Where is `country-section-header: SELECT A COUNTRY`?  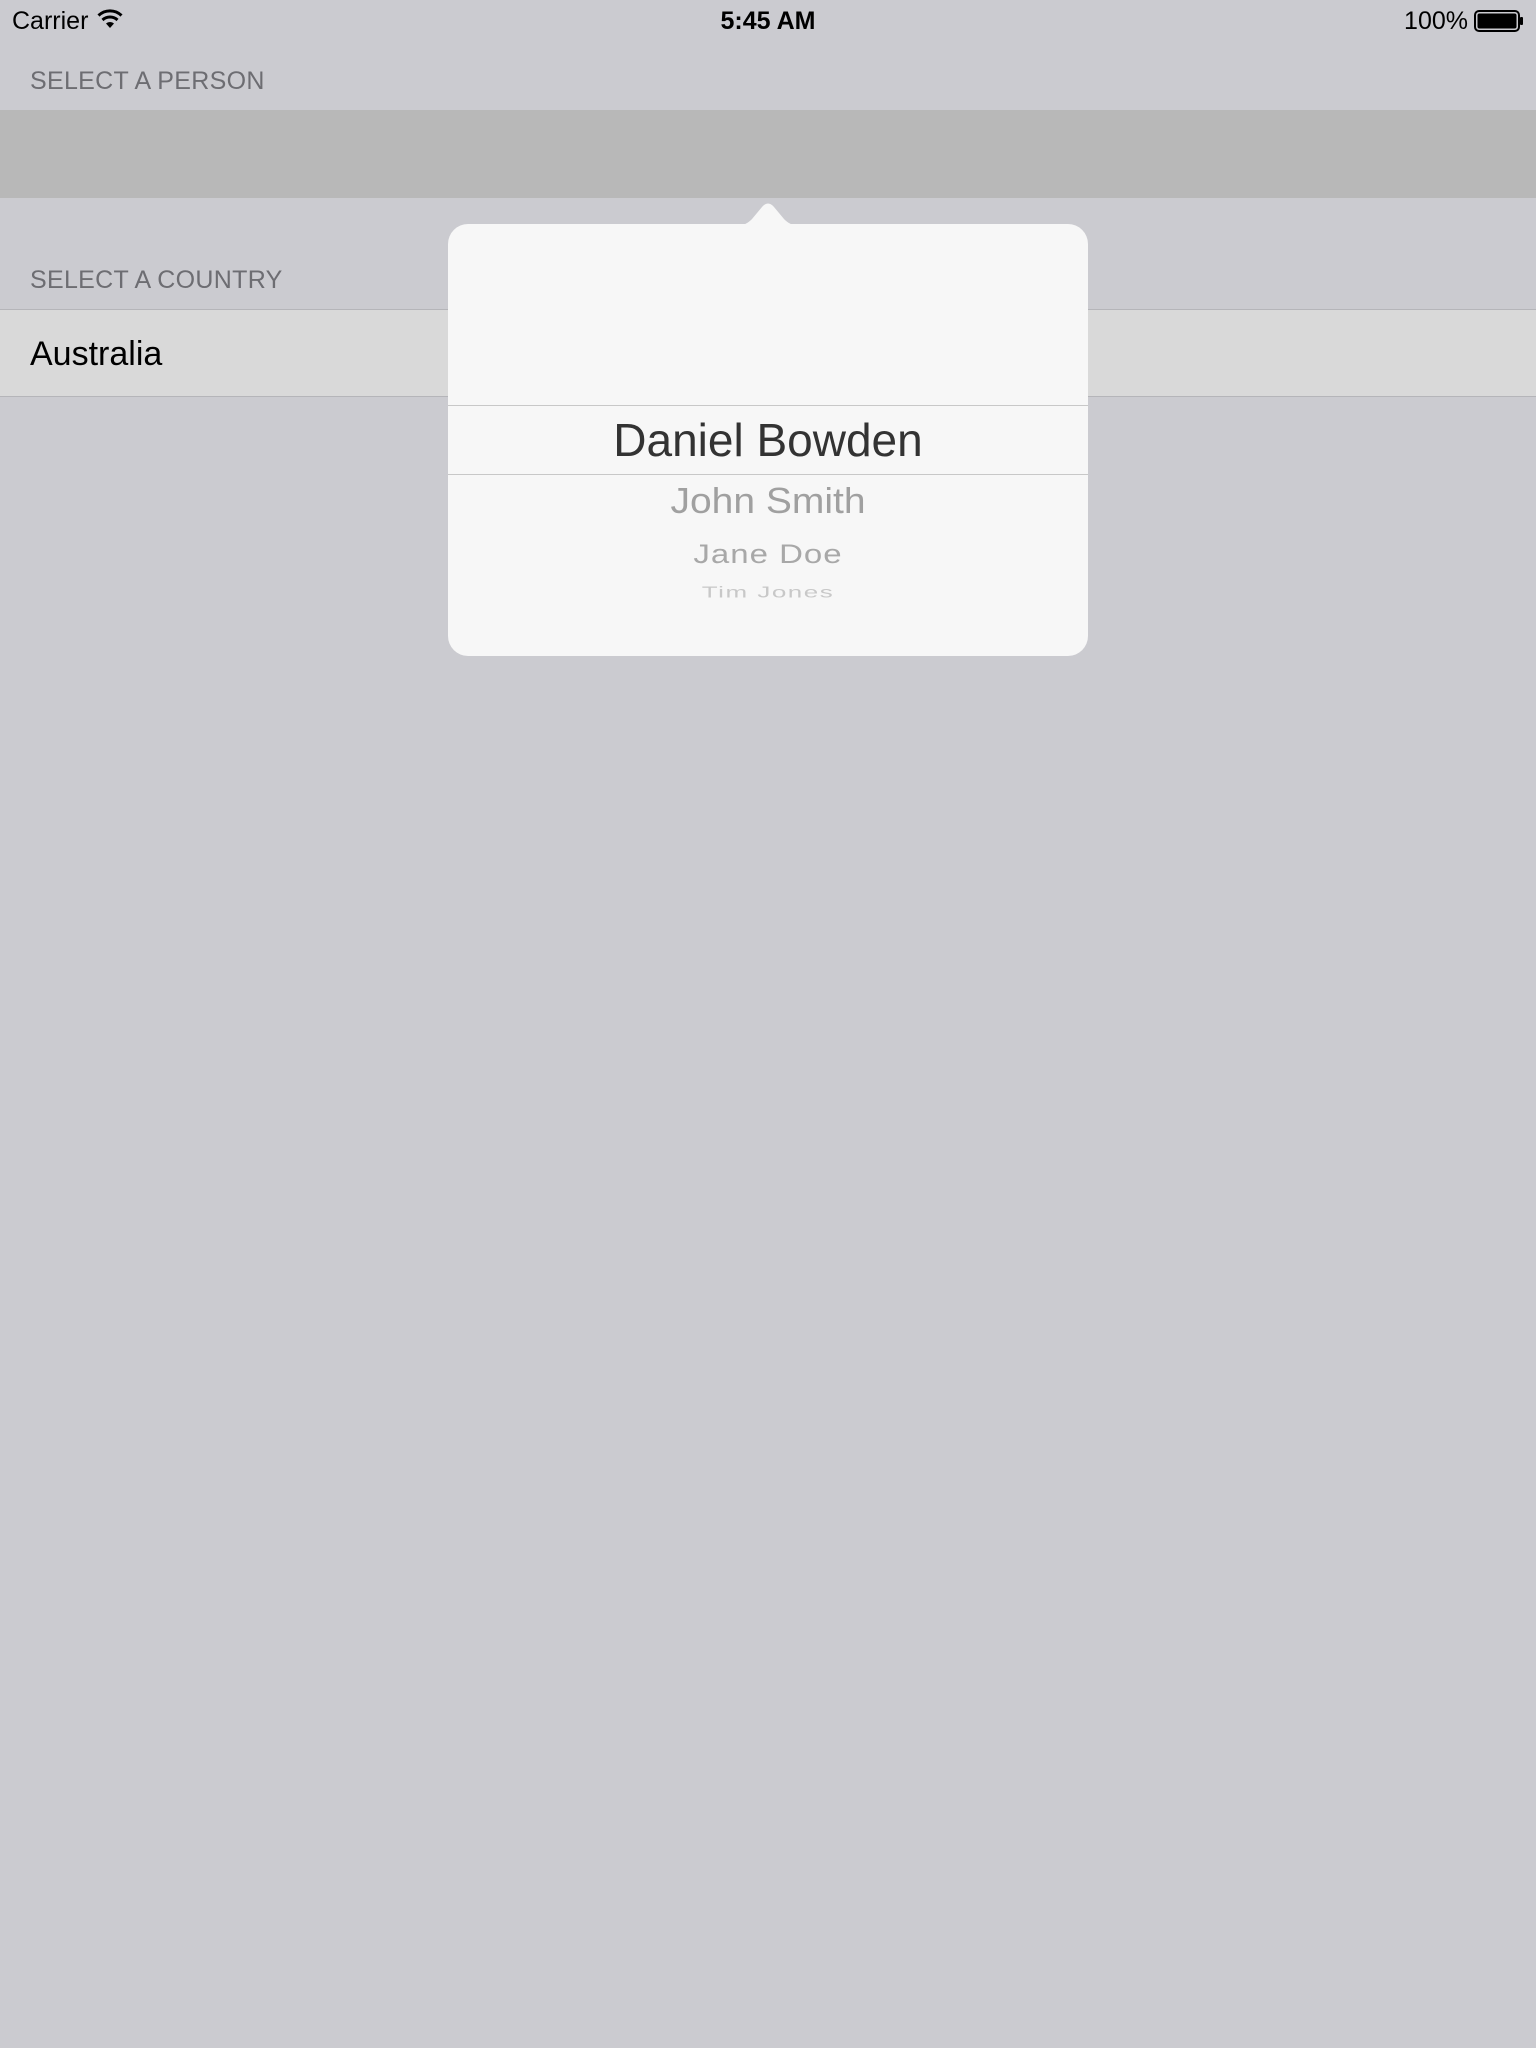
country-section-header: SELECT A COUNTRY is located at coordinates (156, 280).